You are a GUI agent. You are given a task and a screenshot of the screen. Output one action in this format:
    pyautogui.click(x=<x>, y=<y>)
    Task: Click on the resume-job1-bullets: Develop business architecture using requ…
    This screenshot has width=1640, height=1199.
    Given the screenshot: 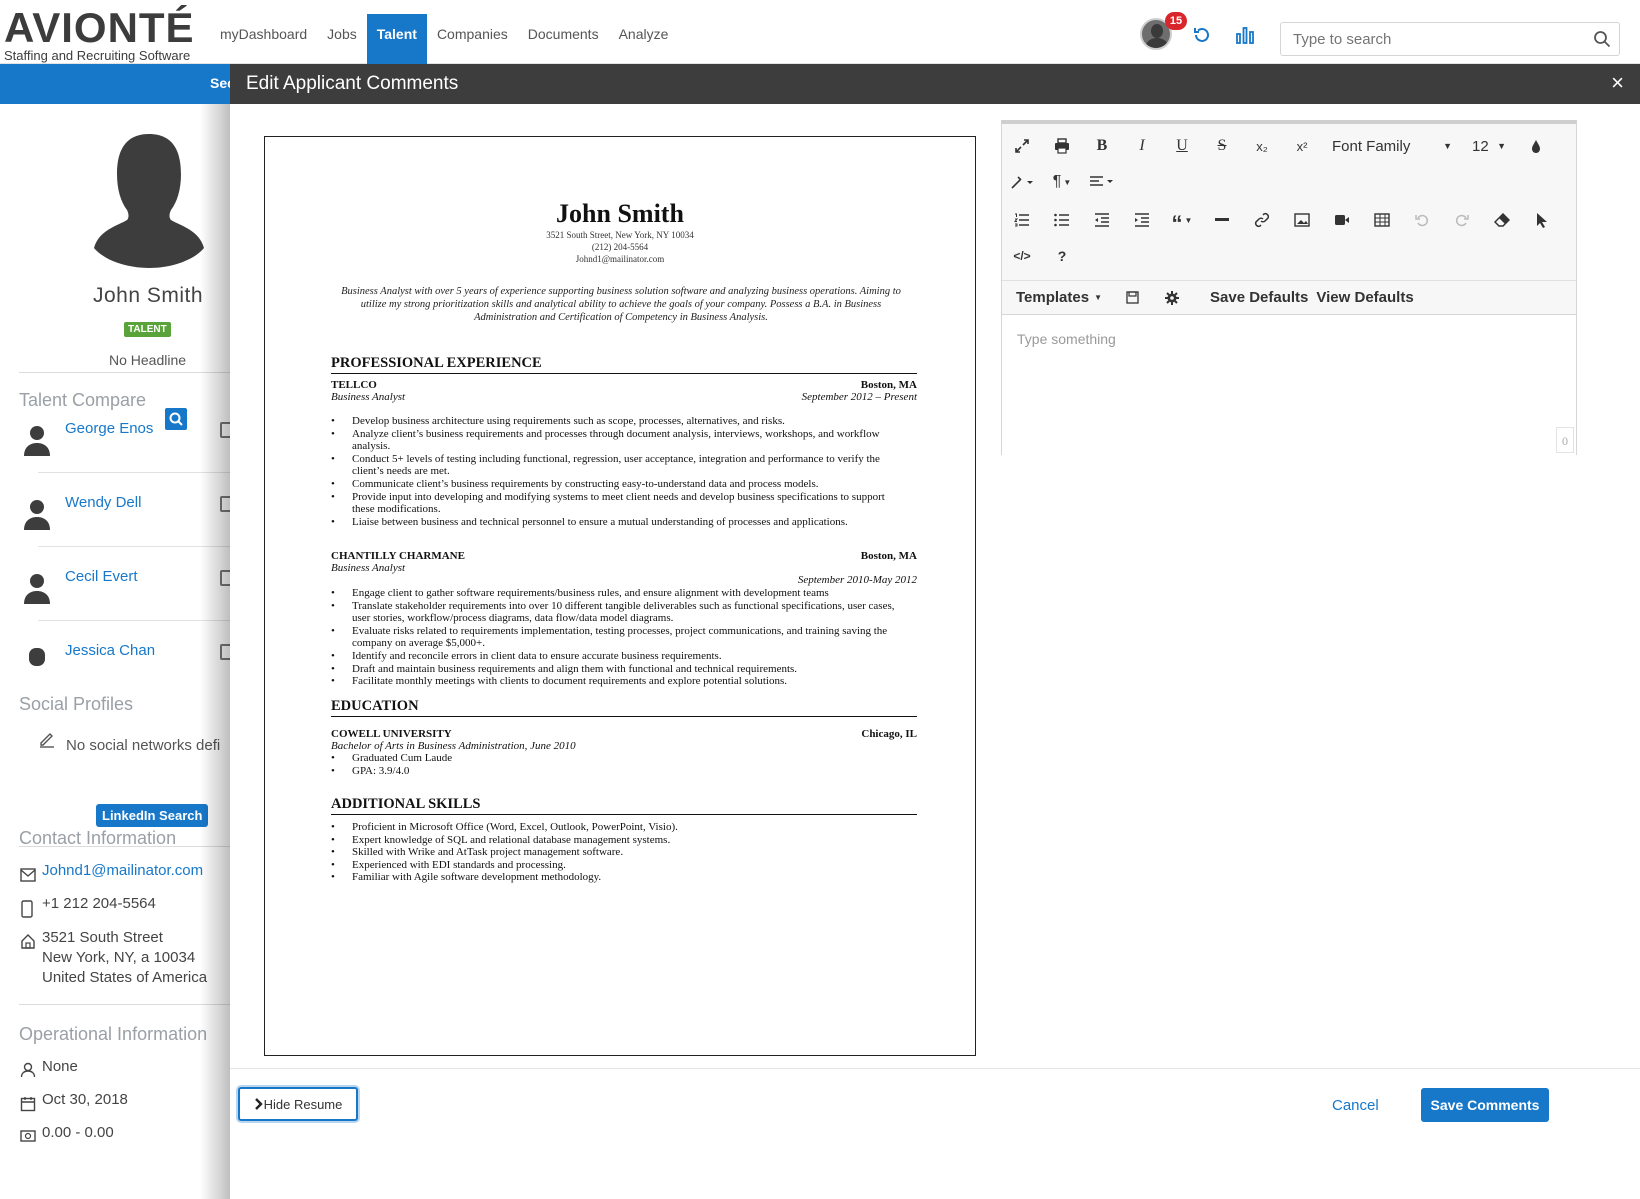 What is the action you would take?
    pyautogui.click(x=617, y=471)
    